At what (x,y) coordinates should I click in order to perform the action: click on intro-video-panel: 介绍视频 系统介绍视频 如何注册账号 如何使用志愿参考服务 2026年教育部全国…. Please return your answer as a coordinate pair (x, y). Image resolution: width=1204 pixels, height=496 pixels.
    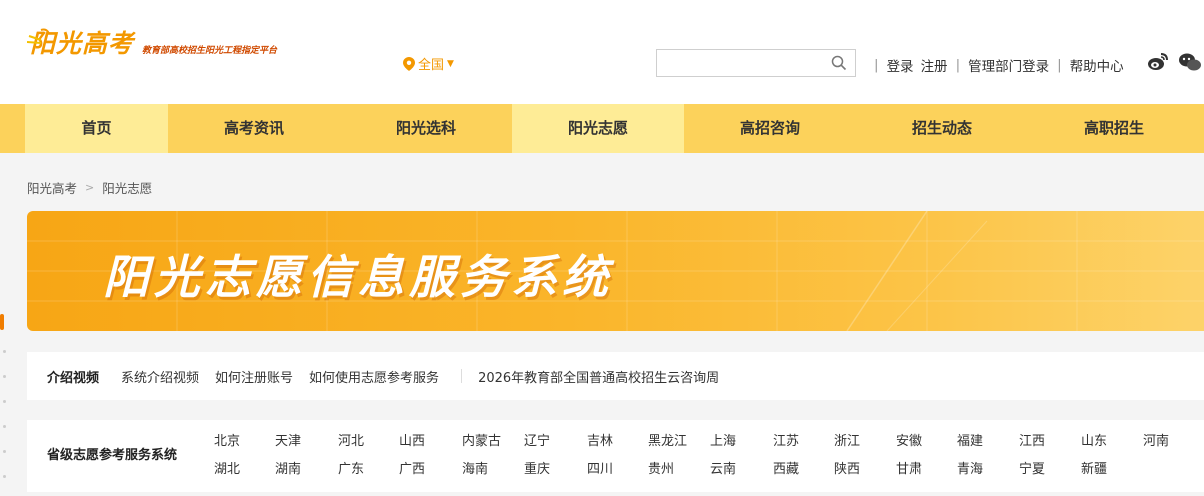
    Looking at the image, I should click on (615, 376).